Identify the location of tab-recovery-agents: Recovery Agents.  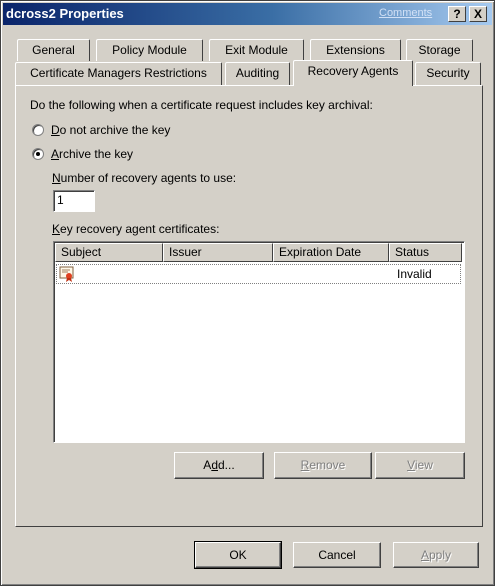
(353, 73).